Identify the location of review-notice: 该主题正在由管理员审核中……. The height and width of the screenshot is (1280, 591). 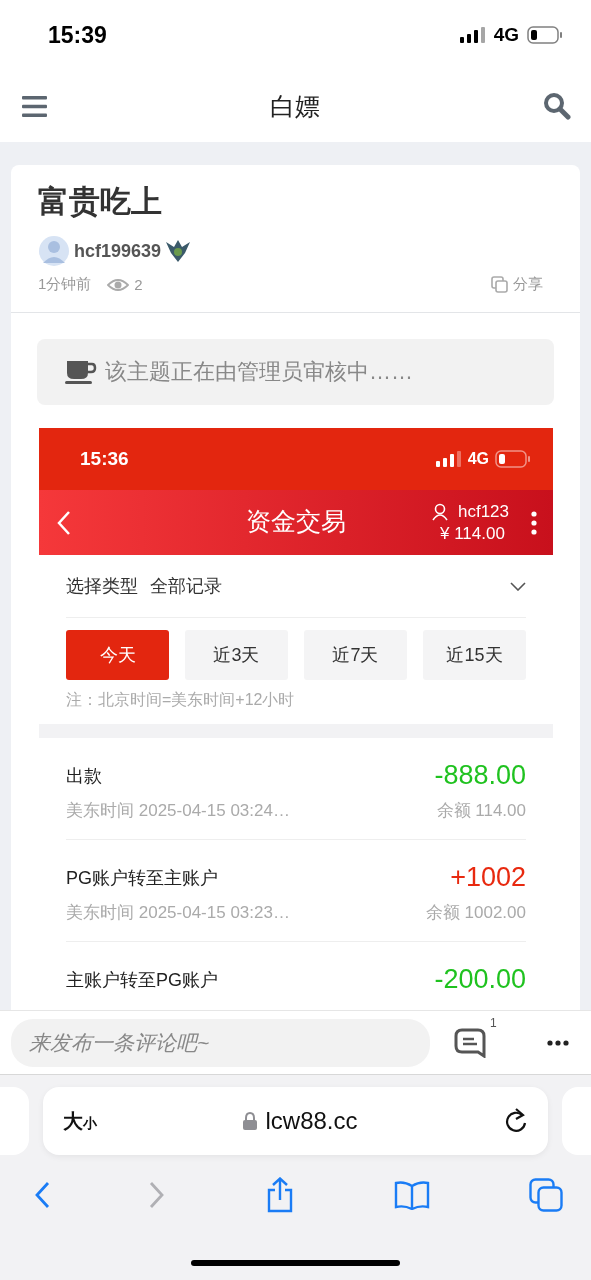
(259, 372).